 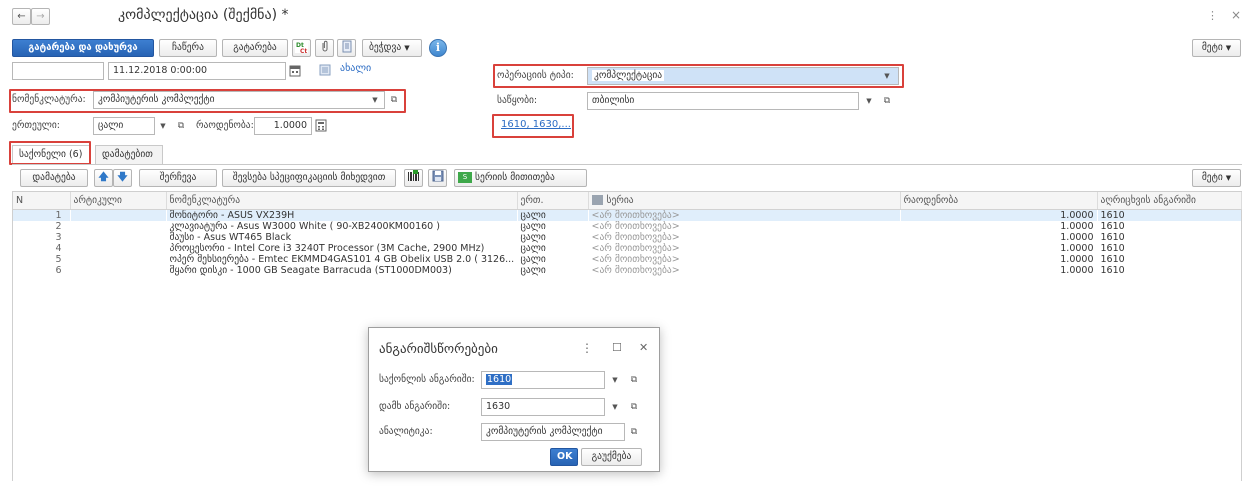 I want to click on col-header-quantity: რაოდენობა, so click(x=999, y=201).